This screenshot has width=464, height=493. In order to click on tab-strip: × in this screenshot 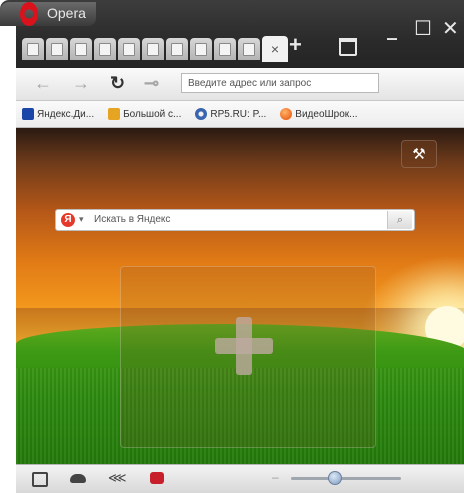, I will do `click(155, 49)`.